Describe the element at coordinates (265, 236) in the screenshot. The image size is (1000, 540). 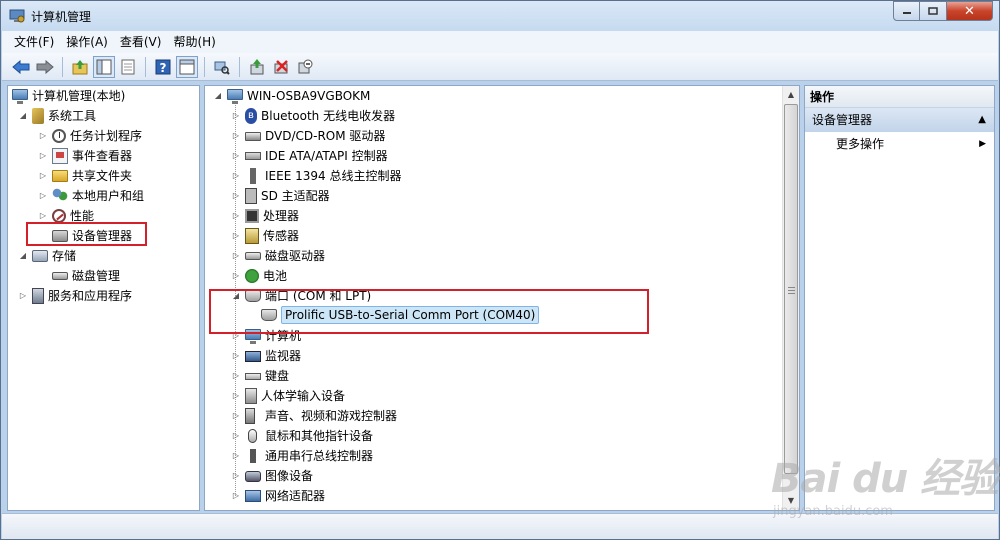
I see `device-category-sensor: ▷ 传感器` at that location.